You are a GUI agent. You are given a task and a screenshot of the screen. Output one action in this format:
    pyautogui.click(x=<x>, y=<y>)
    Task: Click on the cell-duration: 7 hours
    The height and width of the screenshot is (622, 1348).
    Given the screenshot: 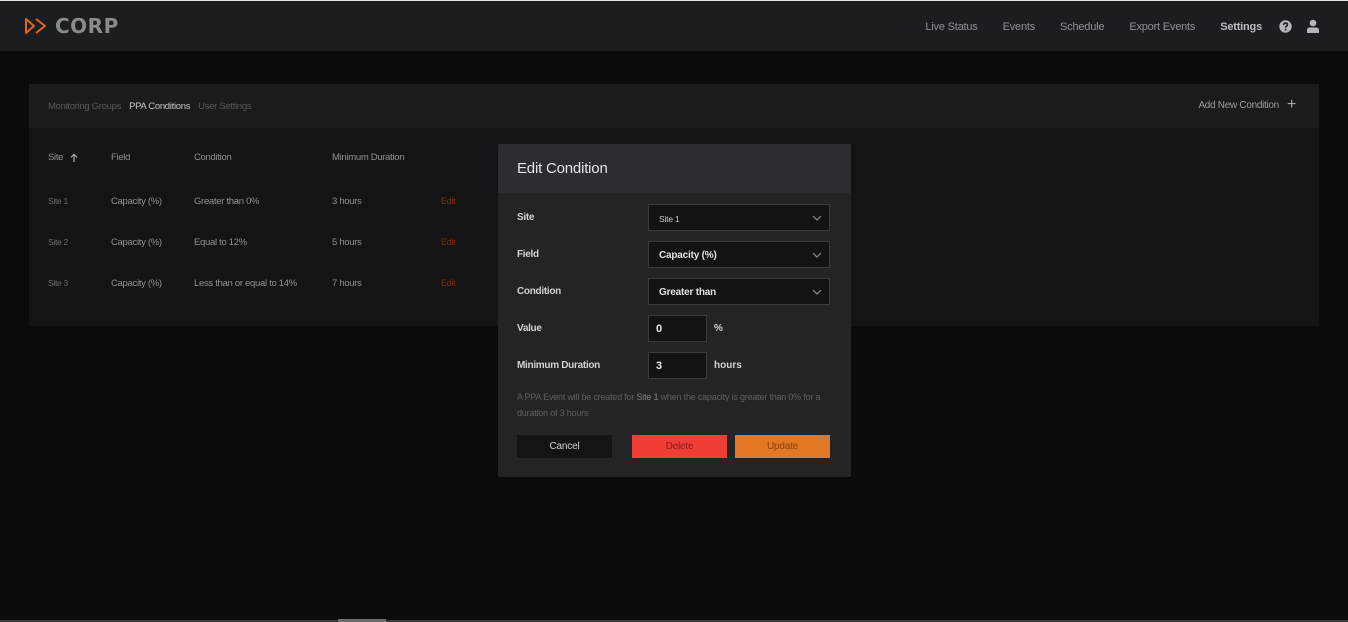 What is the action you would take?
    pyautogui.click(x=347, y=283)
    